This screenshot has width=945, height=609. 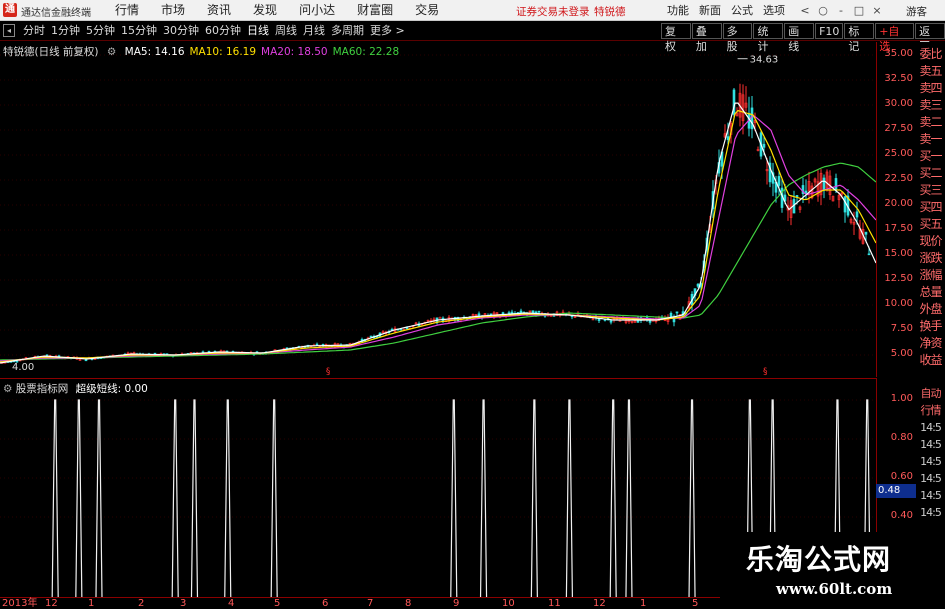 I want to click on quote-field-14: 总量, so click(x=930, y=292).